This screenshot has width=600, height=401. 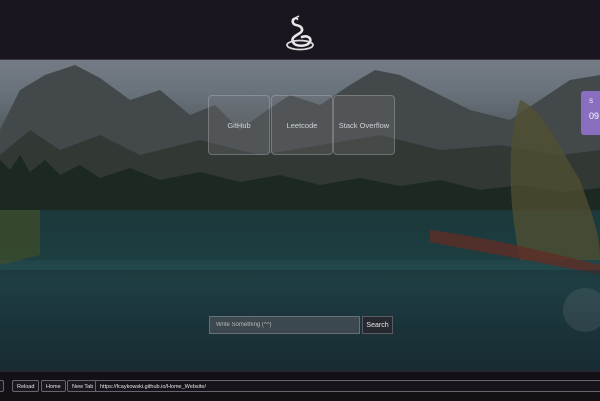 I want to click on shortcut-github: GitHub, so click(x=239, y=125).